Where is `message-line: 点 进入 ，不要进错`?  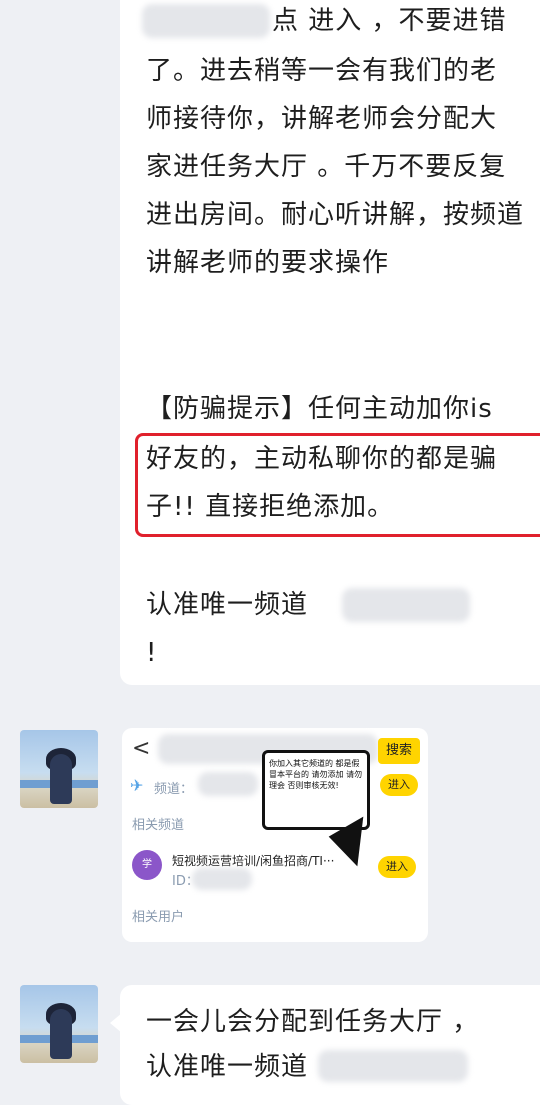
message-line: 点 进入 ，不要进错 is located at coordinates (389, 21).